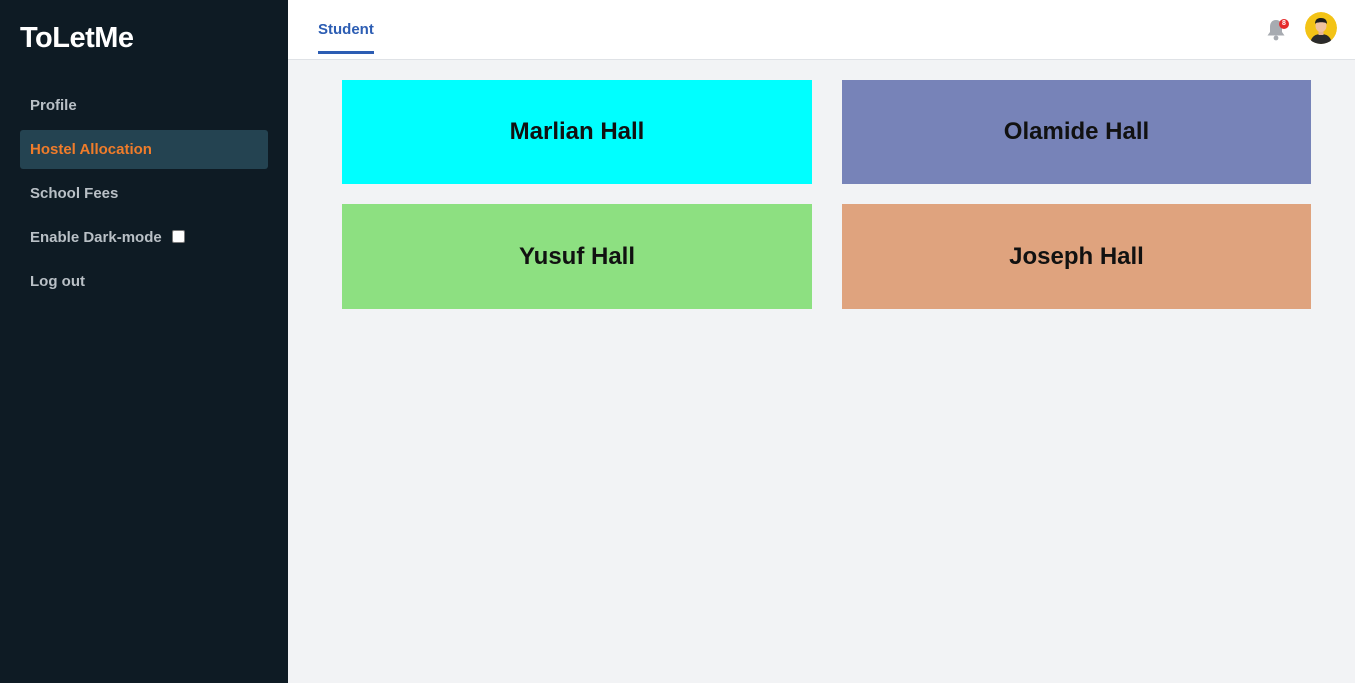  I want to click on sidebar-item-logout: Log out, so click(144, 281).